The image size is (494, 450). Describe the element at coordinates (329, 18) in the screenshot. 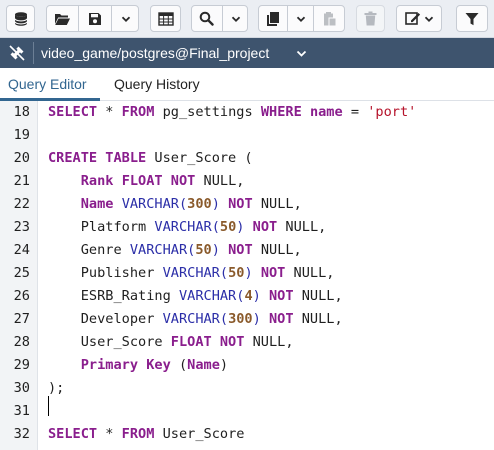

I see `paste-button` at that location.